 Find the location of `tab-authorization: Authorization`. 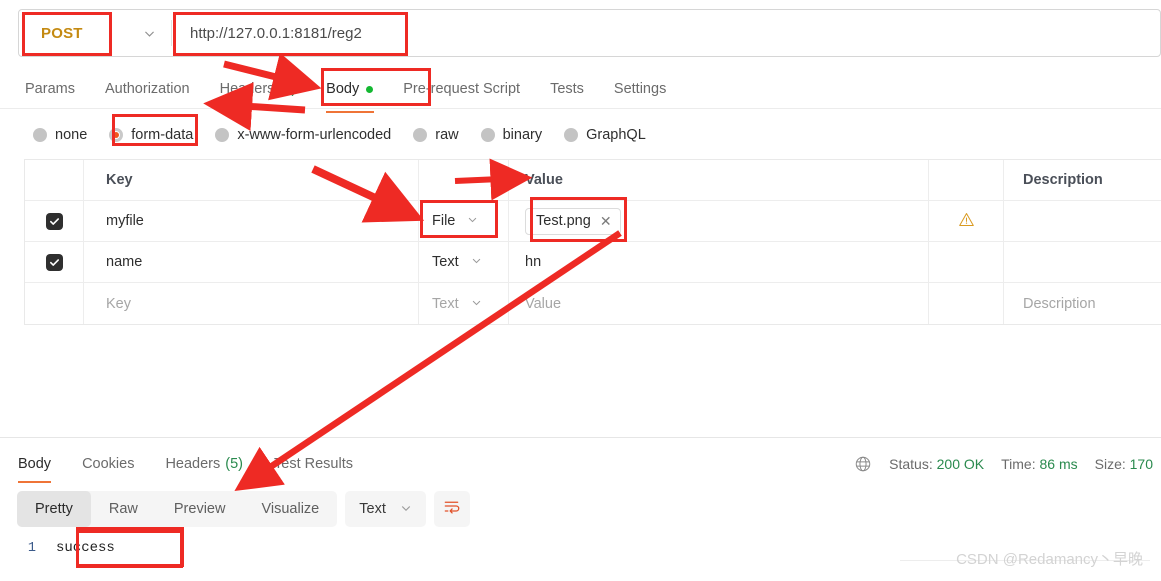

tab-authorization: Authorization is located at coordinates (147, 89).